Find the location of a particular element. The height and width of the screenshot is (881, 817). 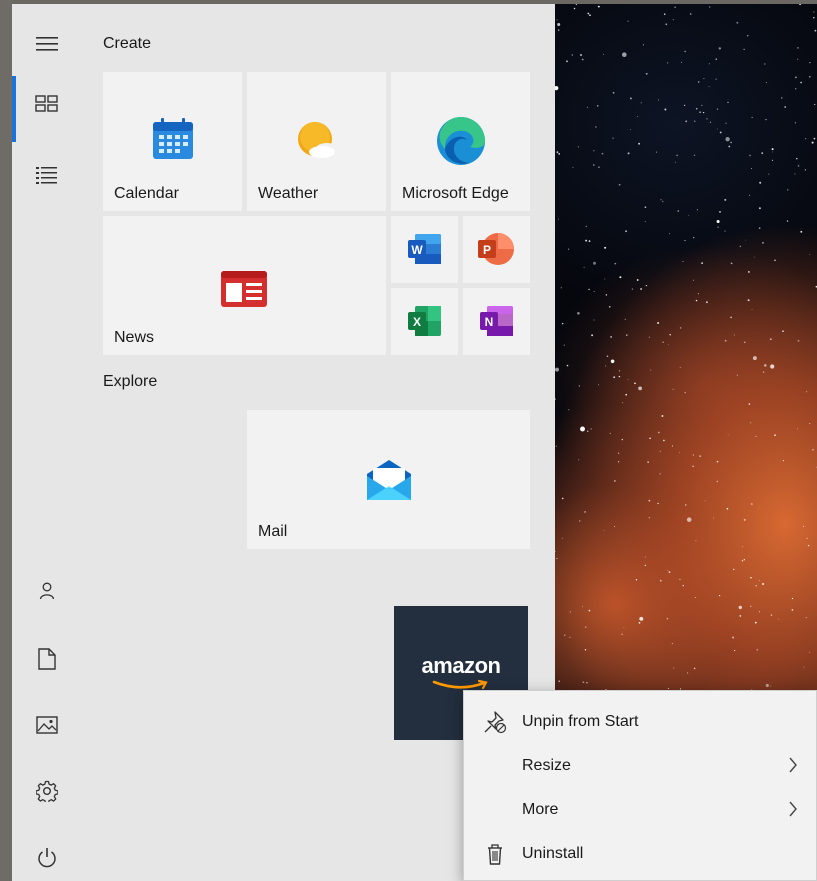

tile-microsoft-edge: Microsoft Edge is located at coordinates (460, 141).